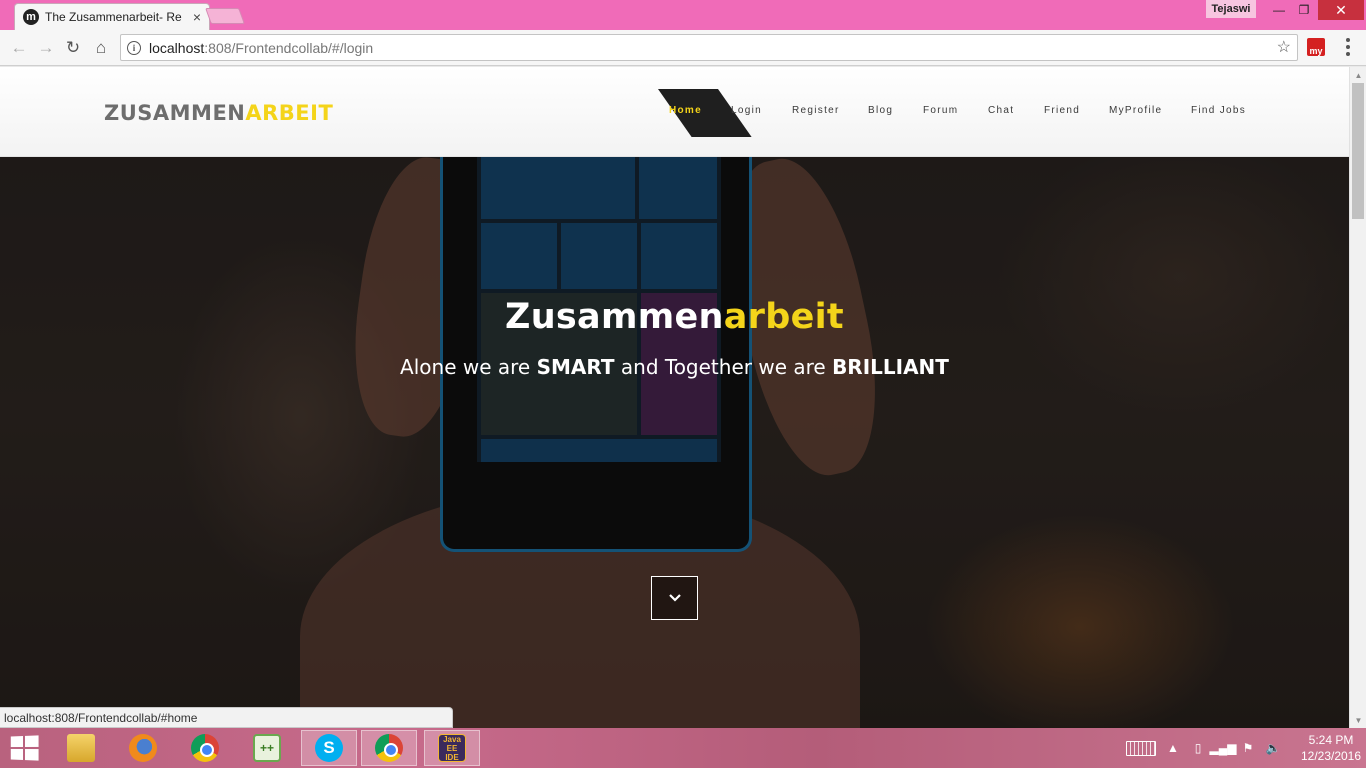  I want to click on url-host: localhost, so click(177, 47).